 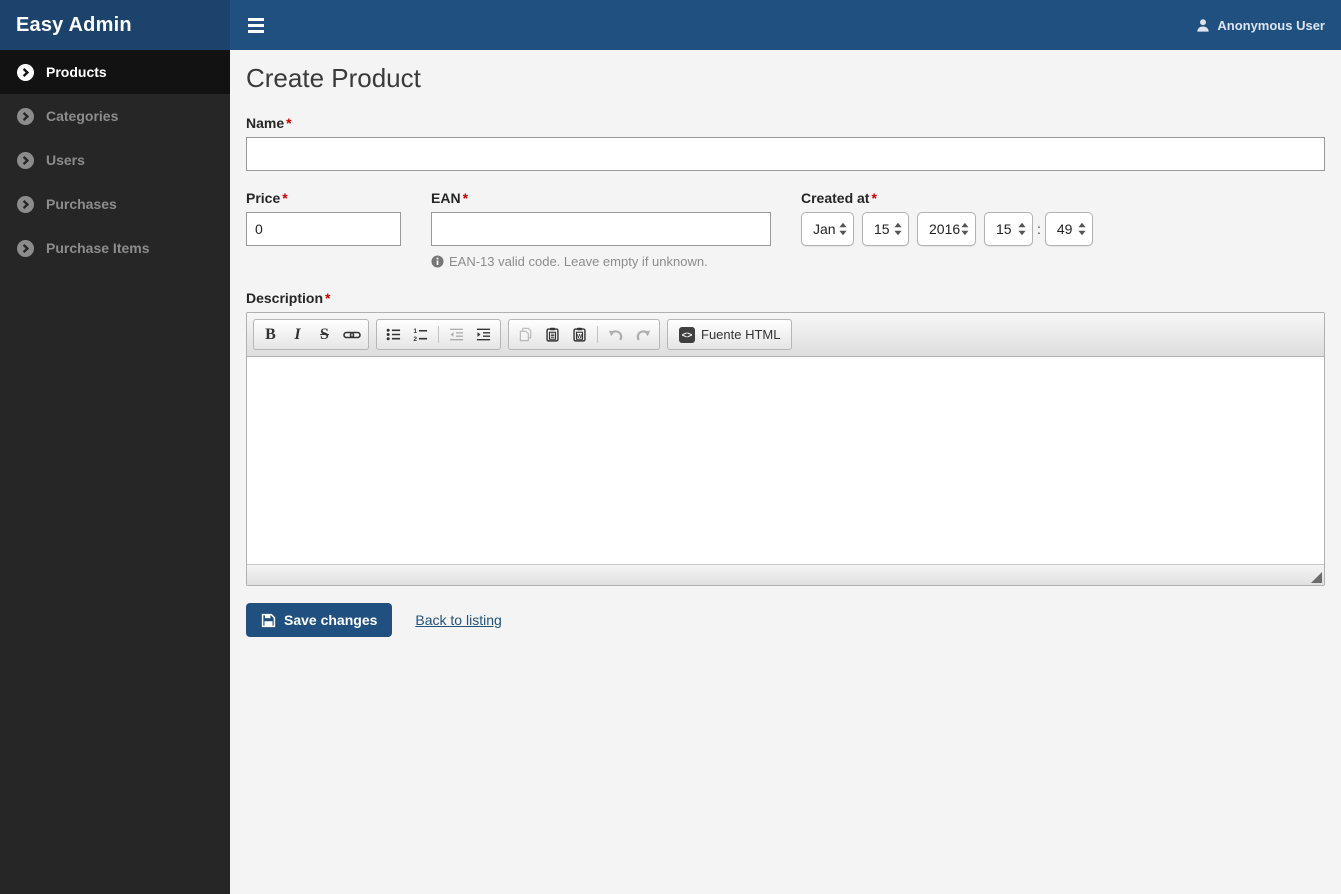 What do you see at coordinates (82, 116) in the screenshot?
I see `sidebar-item-label: Categories` at bounding box center [82, 116].